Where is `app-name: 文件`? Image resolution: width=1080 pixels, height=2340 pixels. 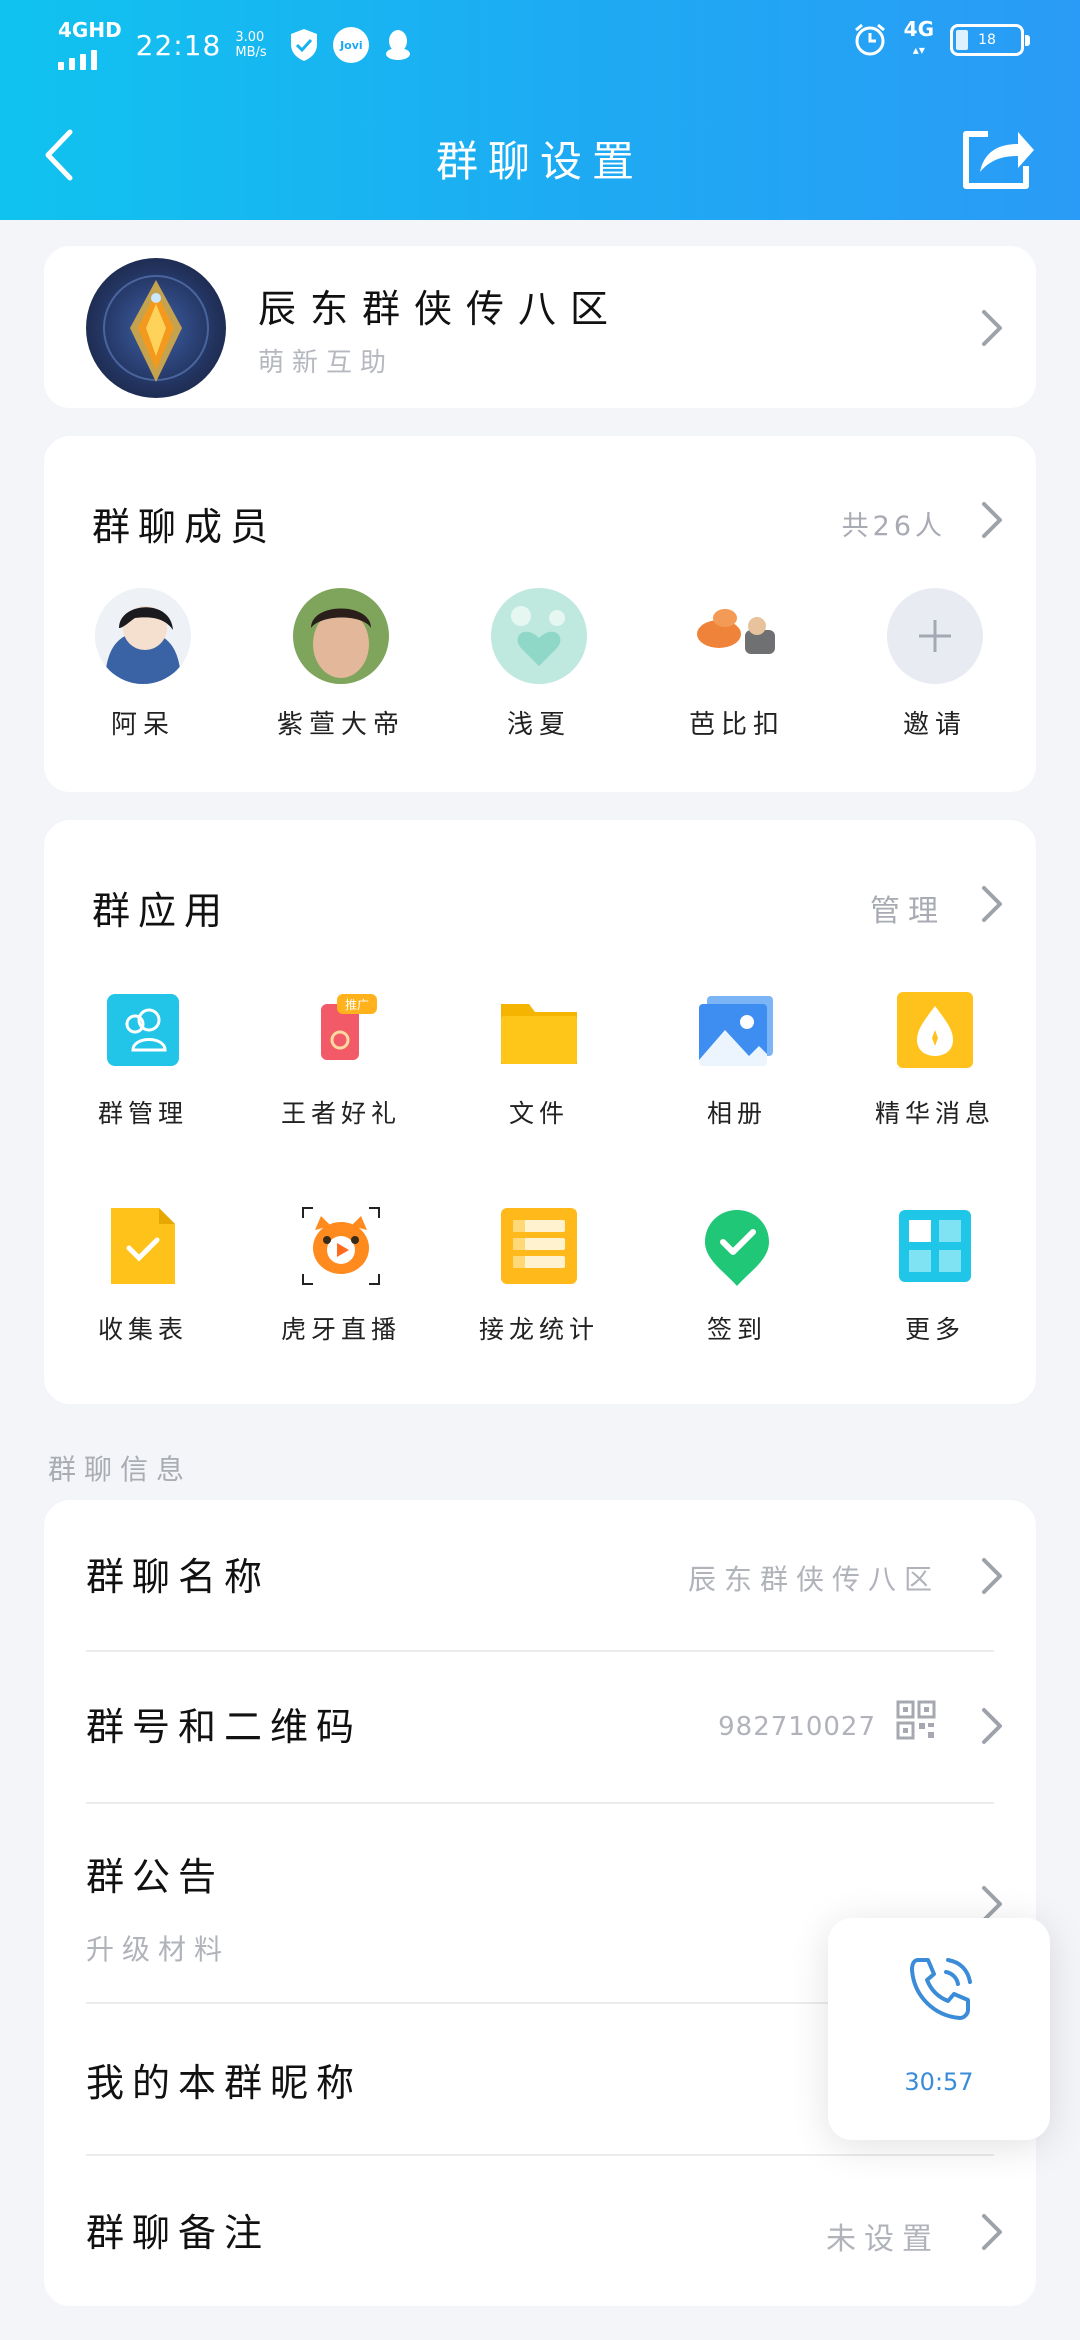 app-name: 文件 is located at coordinates (538, 1113).